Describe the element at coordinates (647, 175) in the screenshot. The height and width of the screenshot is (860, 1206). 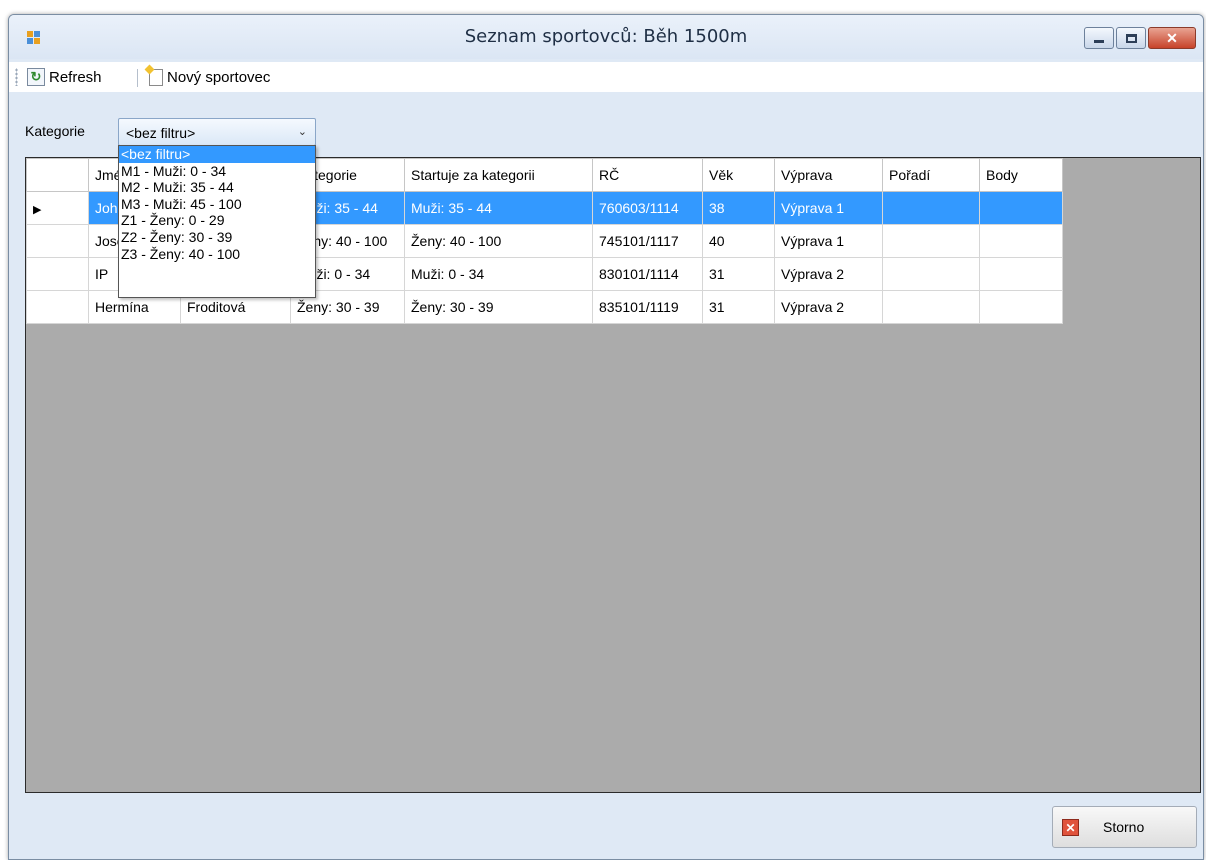
I see `column-header: RČ` at that location.